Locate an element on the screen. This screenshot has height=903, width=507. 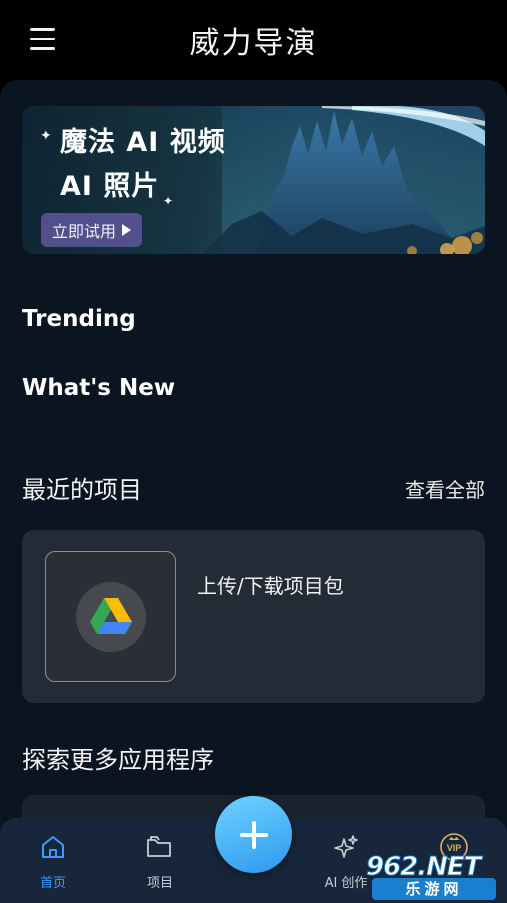
project-card-label: 上传/下载项目包 is located at coordinates (270, 586).